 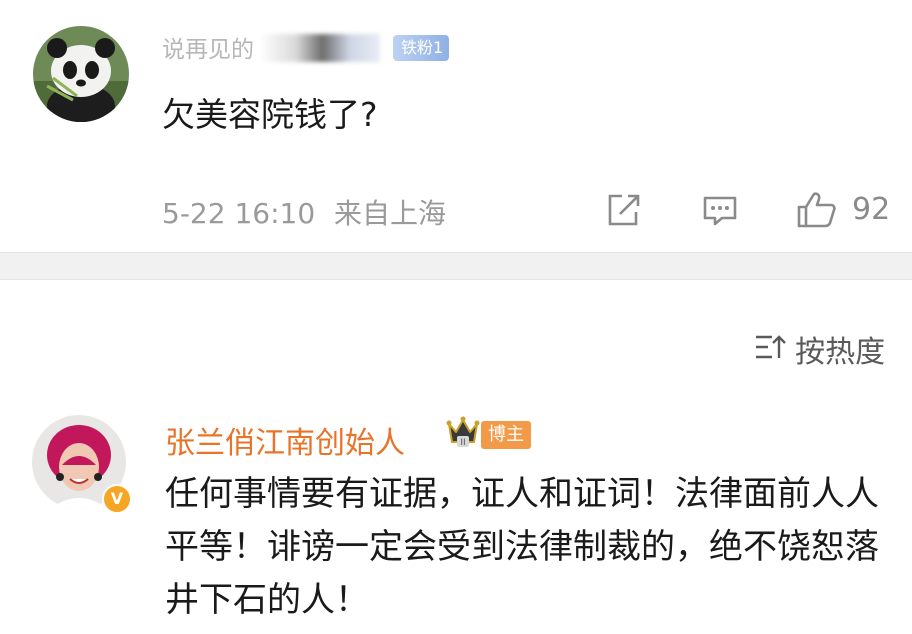 What do you see at coordinates (506, 435) in the screenshot?
I see `host-badge: 博主` at bounding box center [506, 435].